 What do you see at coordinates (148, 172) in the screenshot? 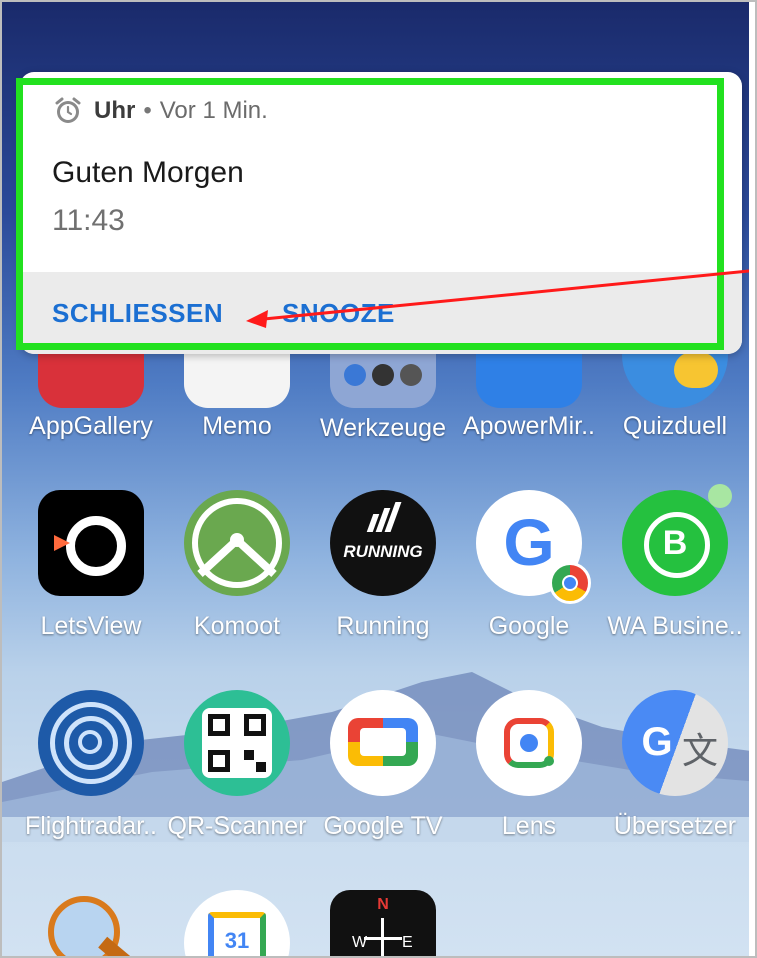
I see `notification-title: Guten Morgen` at bounding box center [148, 172].